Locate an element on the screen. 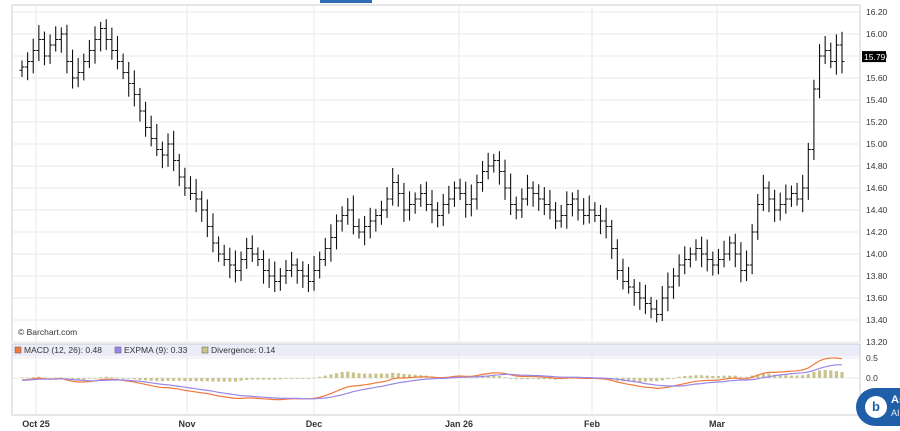  x-tick-label: Mar is located at coordinates (717, 424).